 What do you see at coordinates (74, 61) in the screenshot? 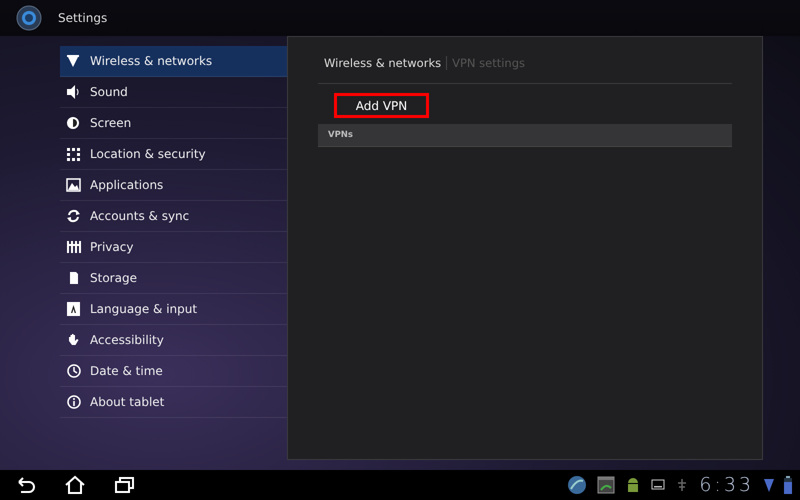
I see `wifi-icon` at bounding box center [74, 61].